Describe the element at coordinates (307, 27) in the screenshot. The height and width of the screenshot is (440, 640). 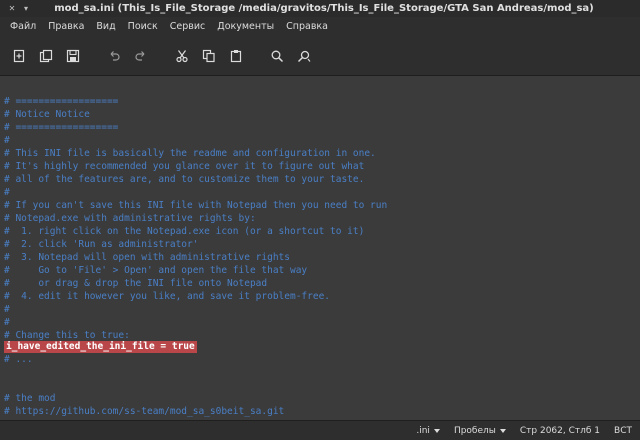
I see `menu-help: Справка` at that location.